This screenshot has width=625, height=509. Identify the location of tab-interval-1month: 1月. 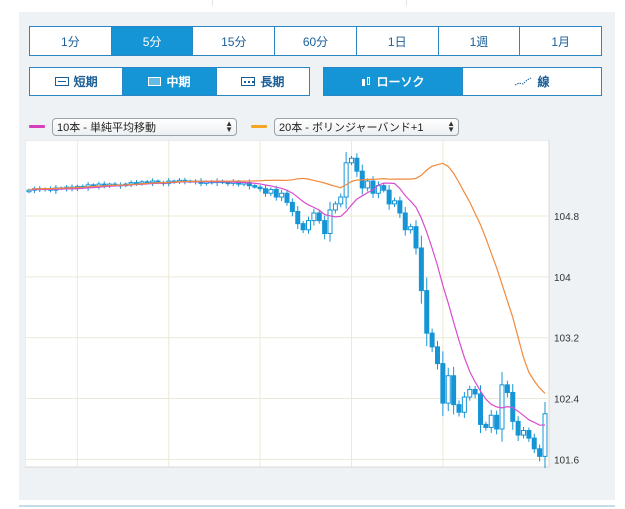
(560, 41).